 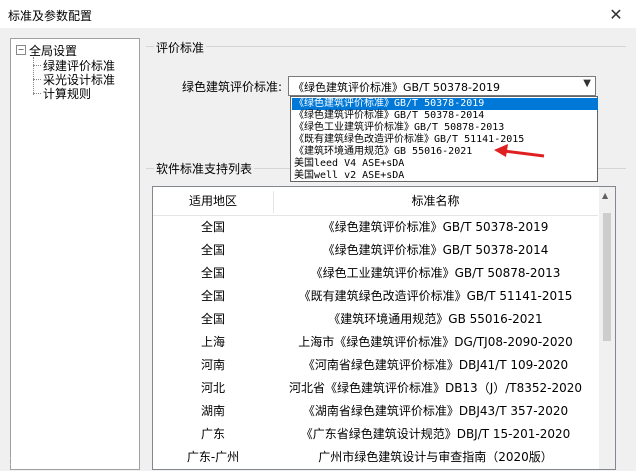 What do you see at coordinates (212, 365) in the screenshot?
I see `cell-region: 河南` at bounding box center [212, 365].